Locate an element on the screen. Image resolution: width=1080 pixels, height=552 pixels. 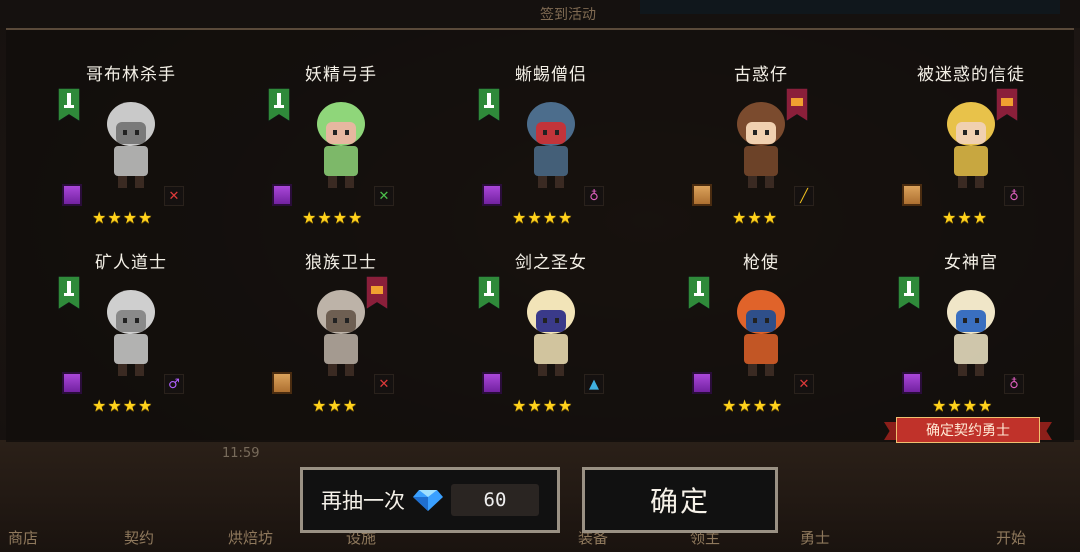
hero-card: 哥布林杀手 ✕ ★★★★ is located at coordinates (131, 150).